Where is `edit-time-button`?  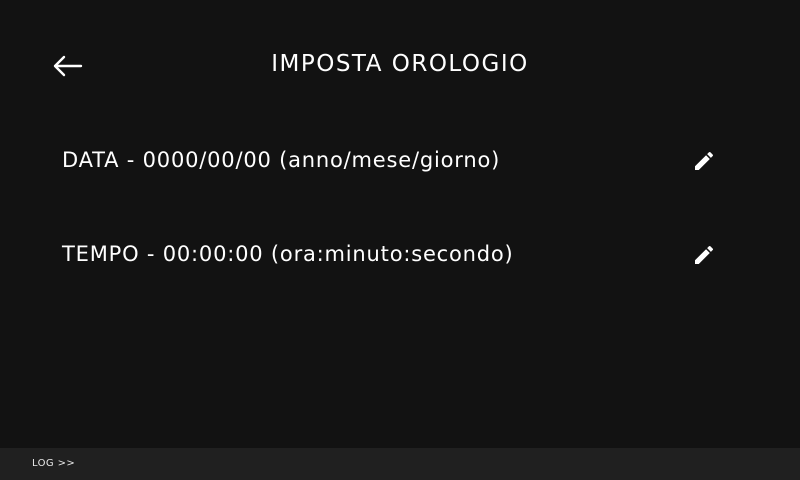
edit-time-button is located at coordinates (704, 255).